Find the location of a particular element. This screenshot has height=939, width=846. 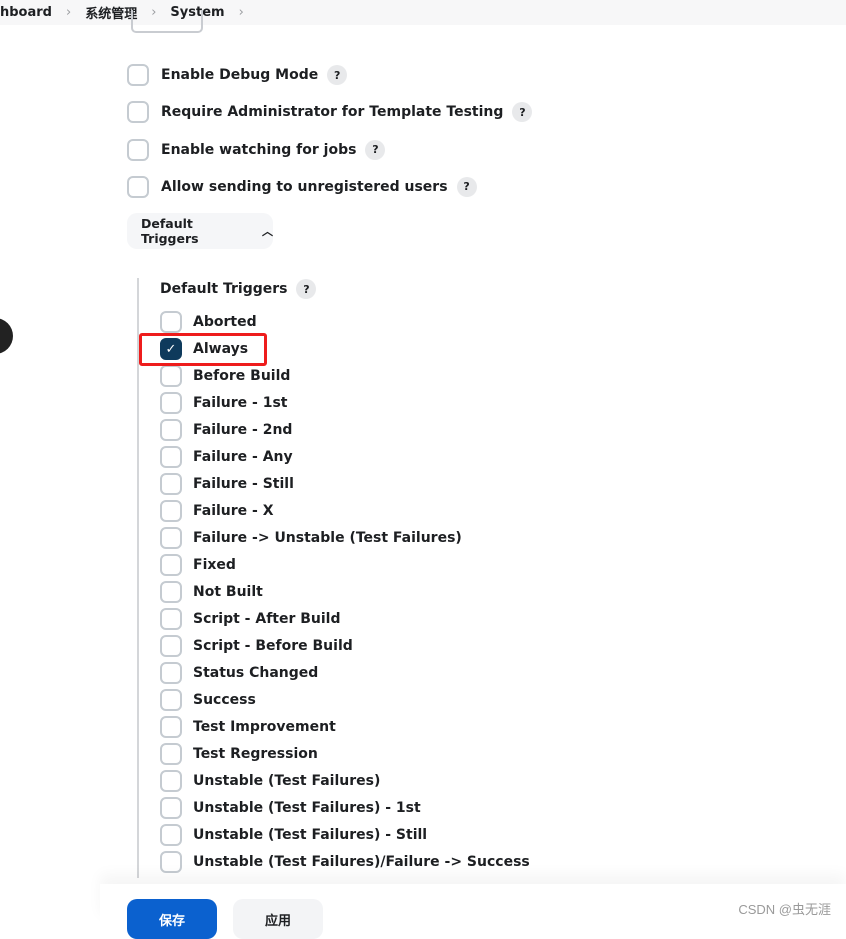

option-row: Enable watching for jobs? is located at coordinates (256, 149).